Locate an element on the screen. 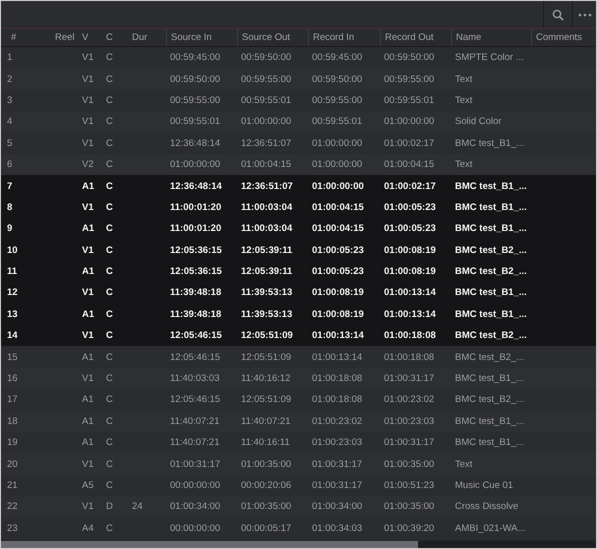 This screenshot has height=549, width=597. table-row: 20 V1 C 01:00:31:17 01:00:35:00 01:00:31:17 01:00:35:00 Text is located at coordinates (298, 464).